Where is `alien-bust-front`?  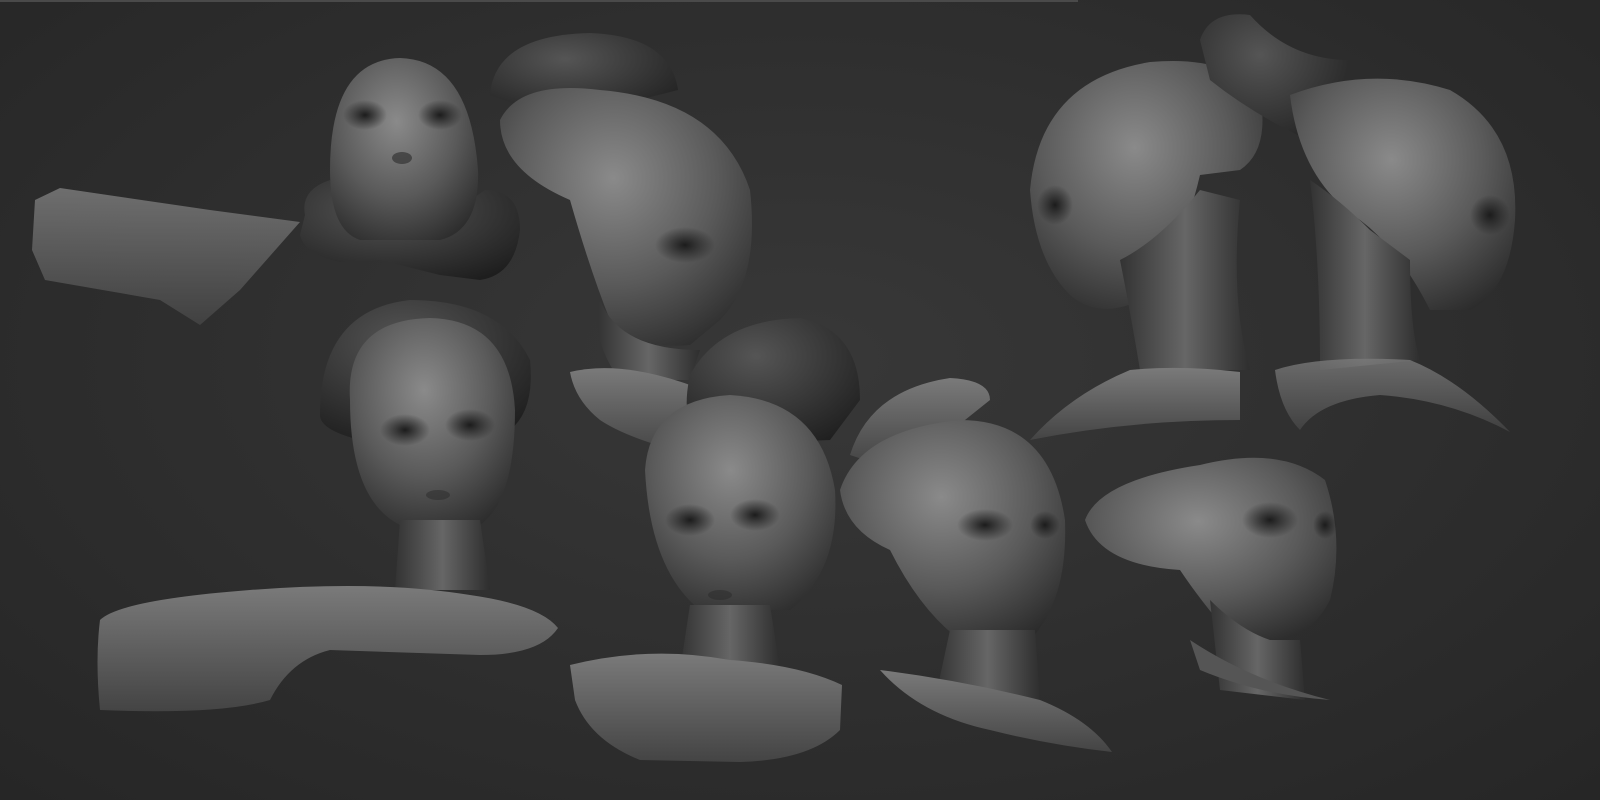
alien-bust-front is located at coordinates (327, 506).